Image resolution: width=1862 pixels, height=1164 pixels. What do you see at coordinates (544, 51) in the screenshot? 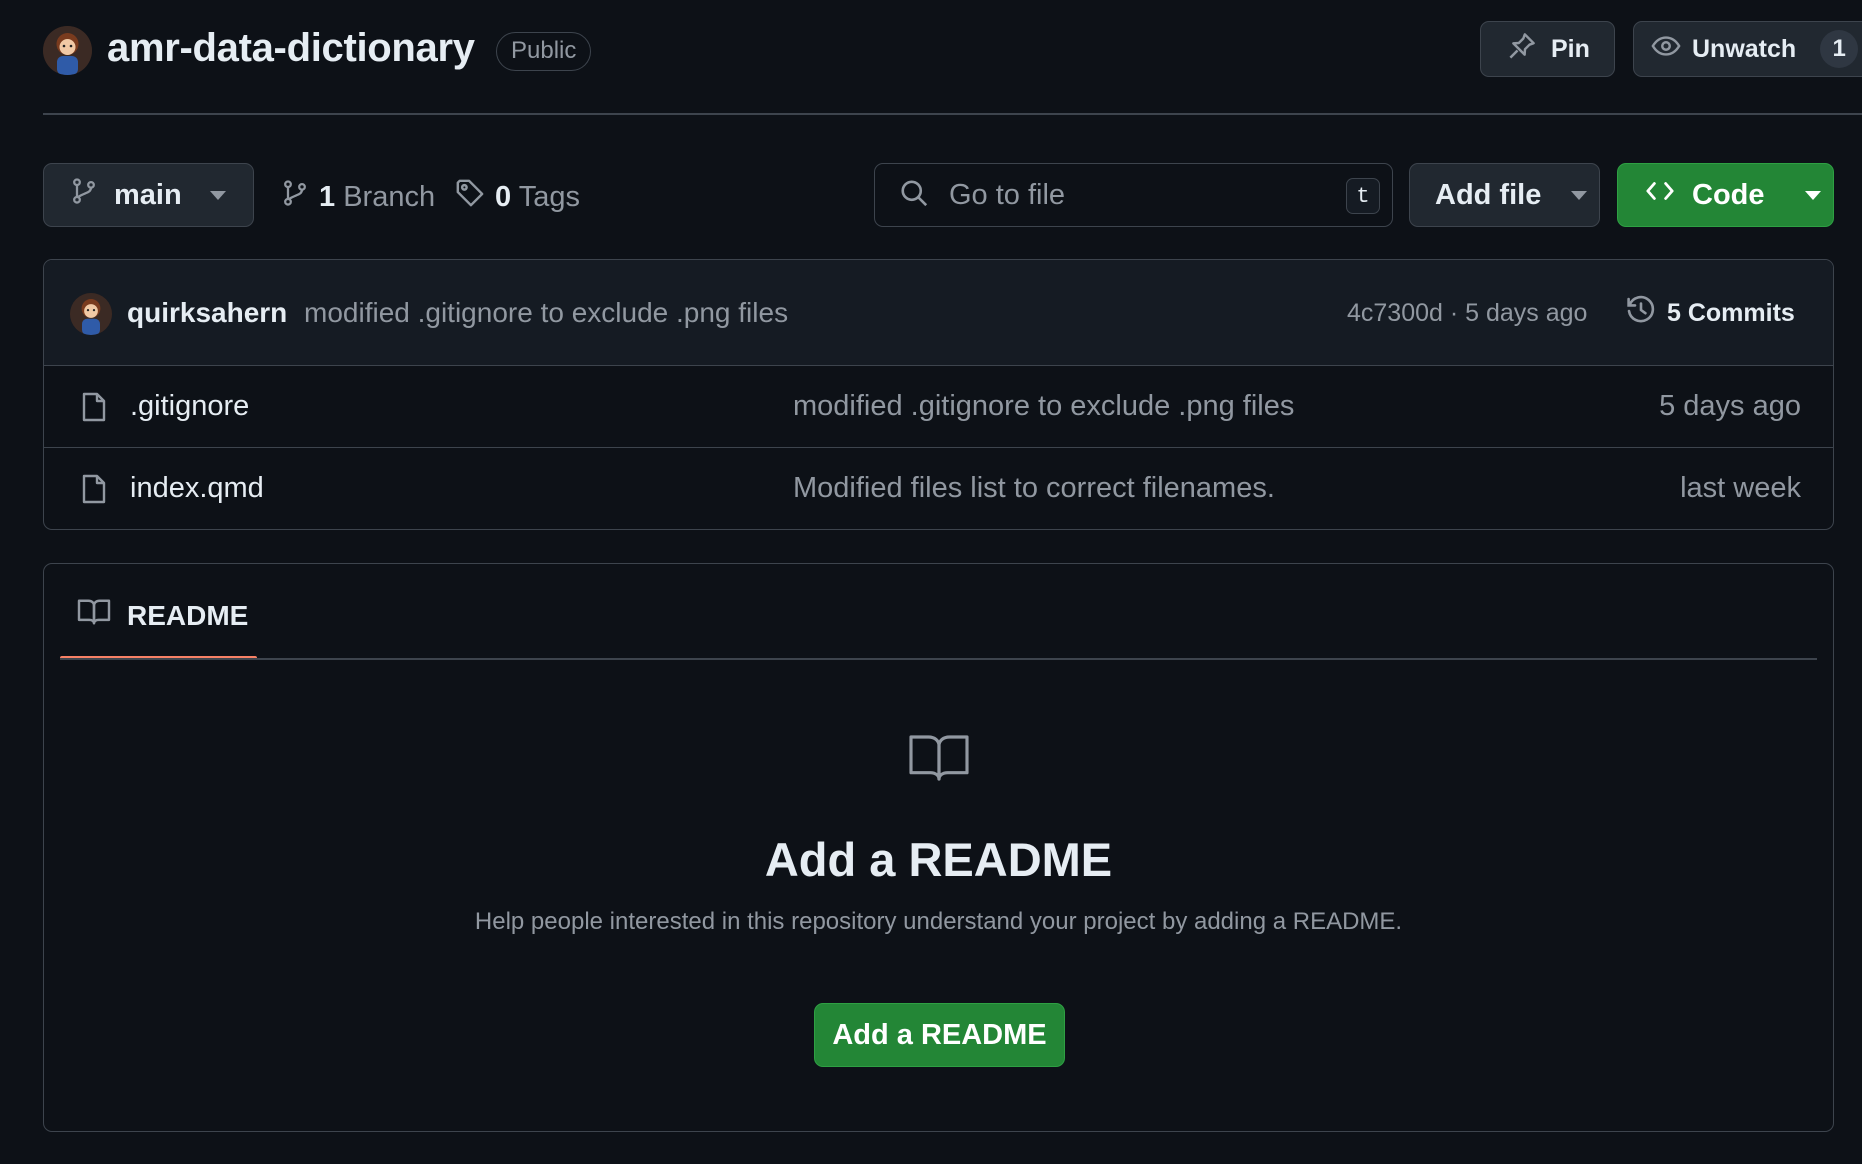
I see `visibility-badge: Public` at bounding box center [544, 51].